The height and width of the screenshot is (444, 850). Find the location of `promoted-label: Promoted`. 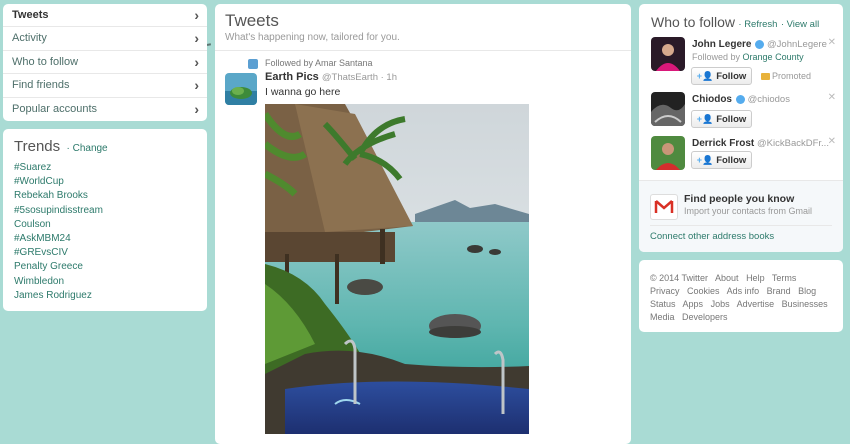

promoted-label: Promoted is located at coordinates (786, 76).